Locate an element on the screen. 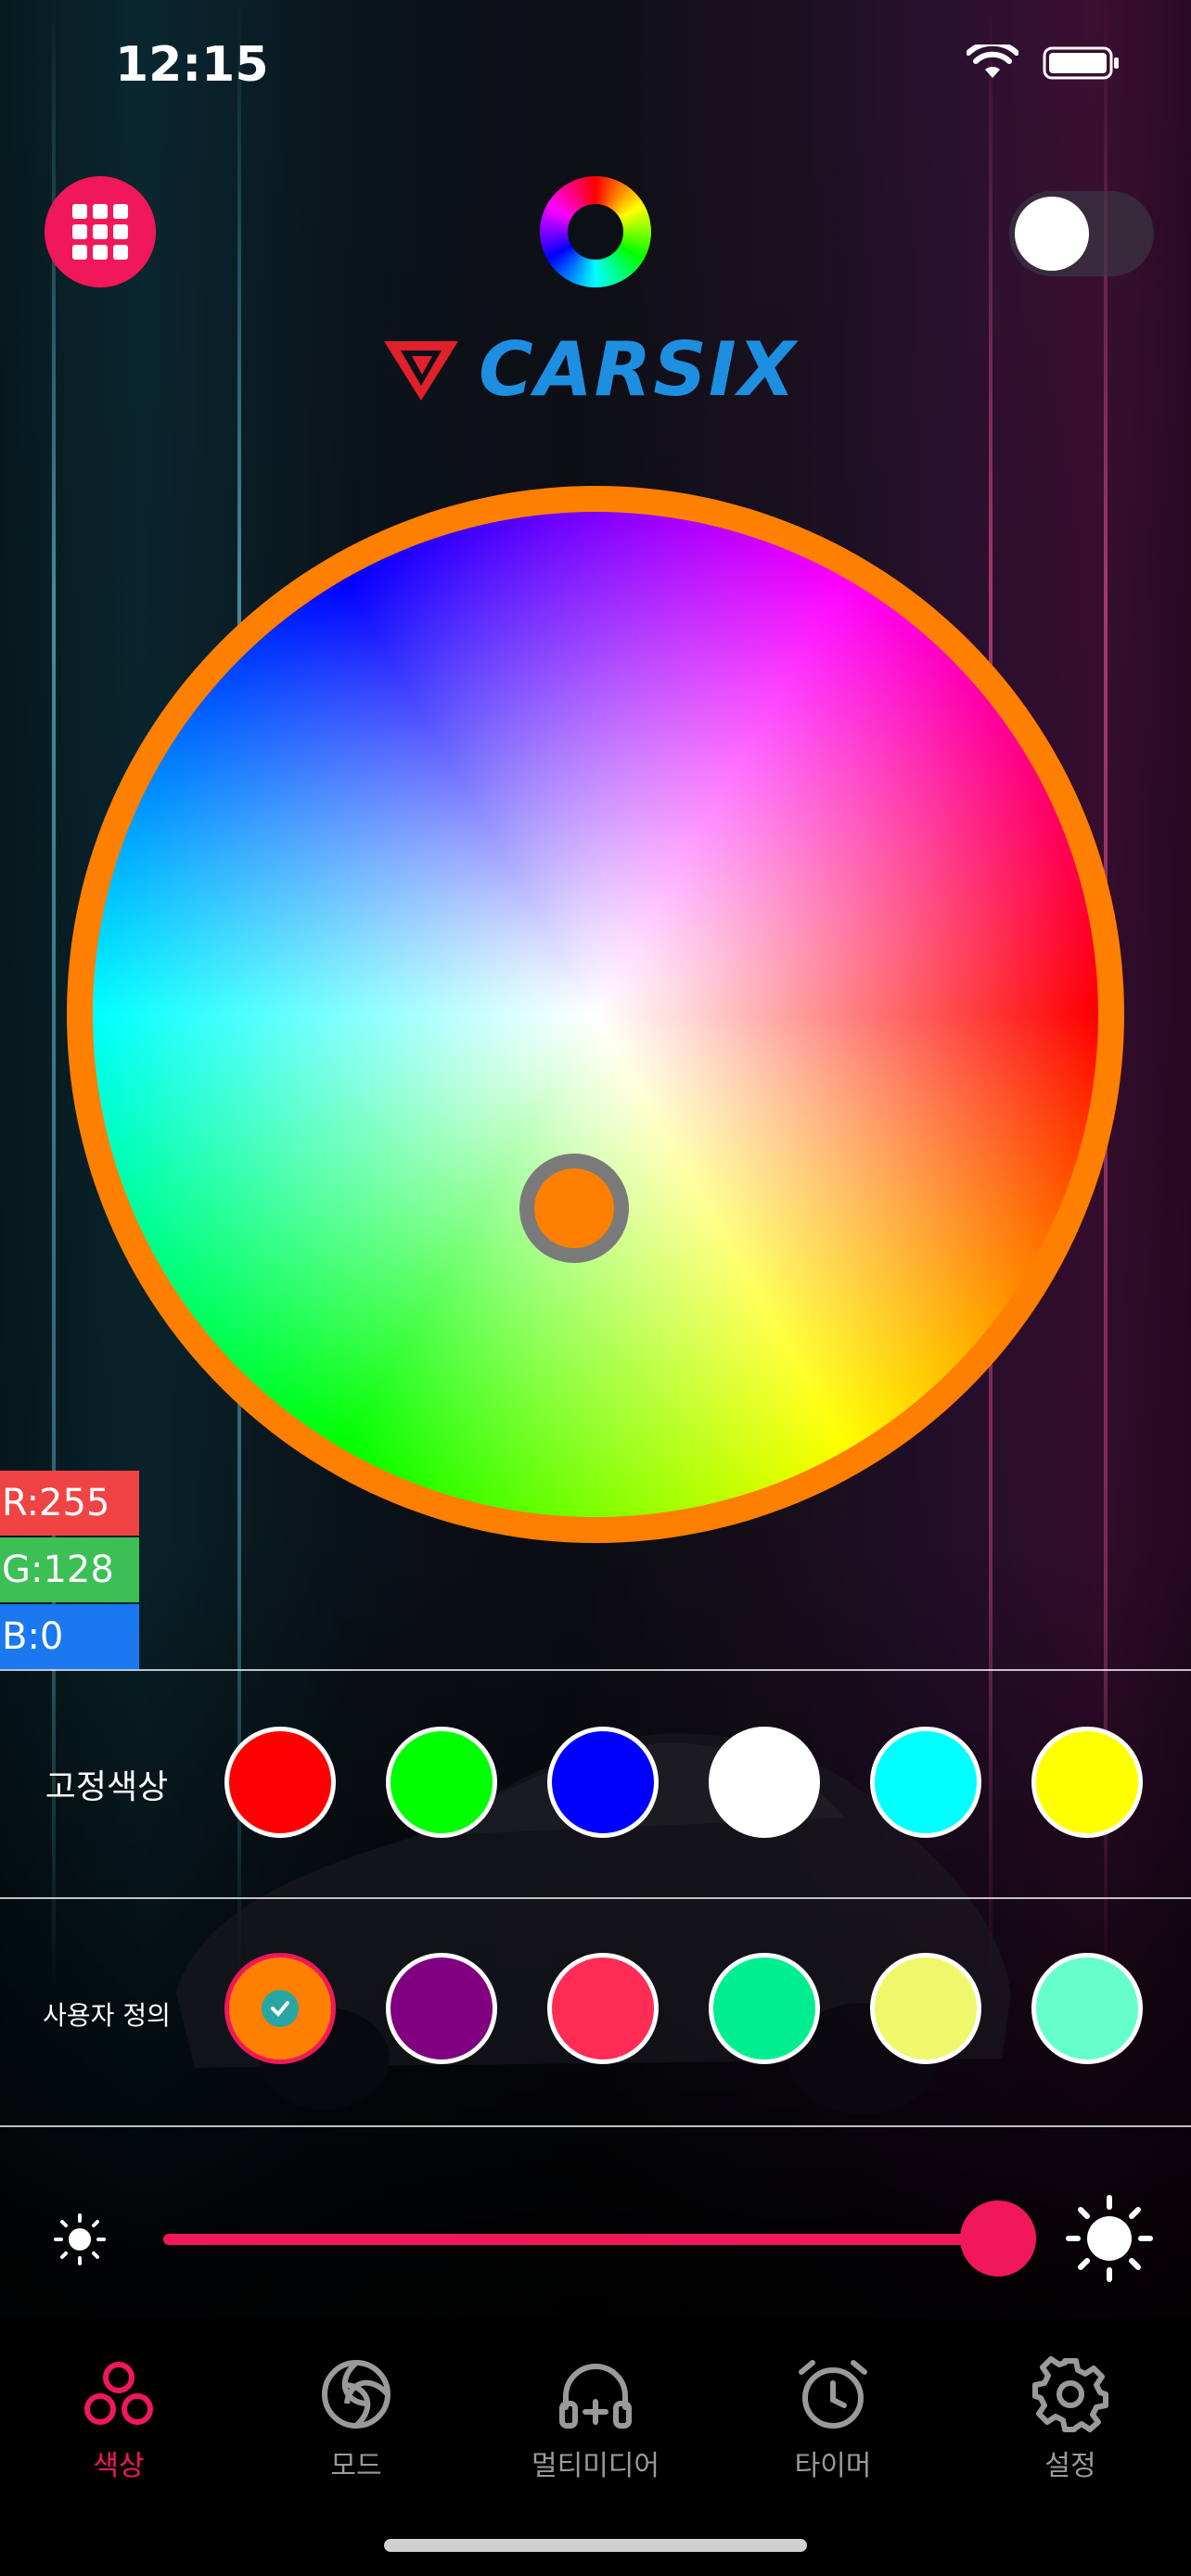  tab-settings-label: 설정 is located at coordinates (1070, 2466).